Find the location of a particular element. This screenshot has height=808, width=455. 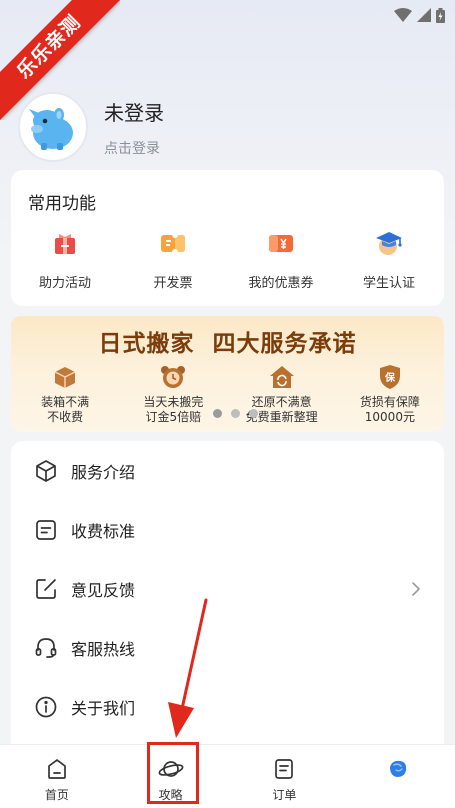

menu-item-pricing: 收费标准 is located at coordinates (227, 529).